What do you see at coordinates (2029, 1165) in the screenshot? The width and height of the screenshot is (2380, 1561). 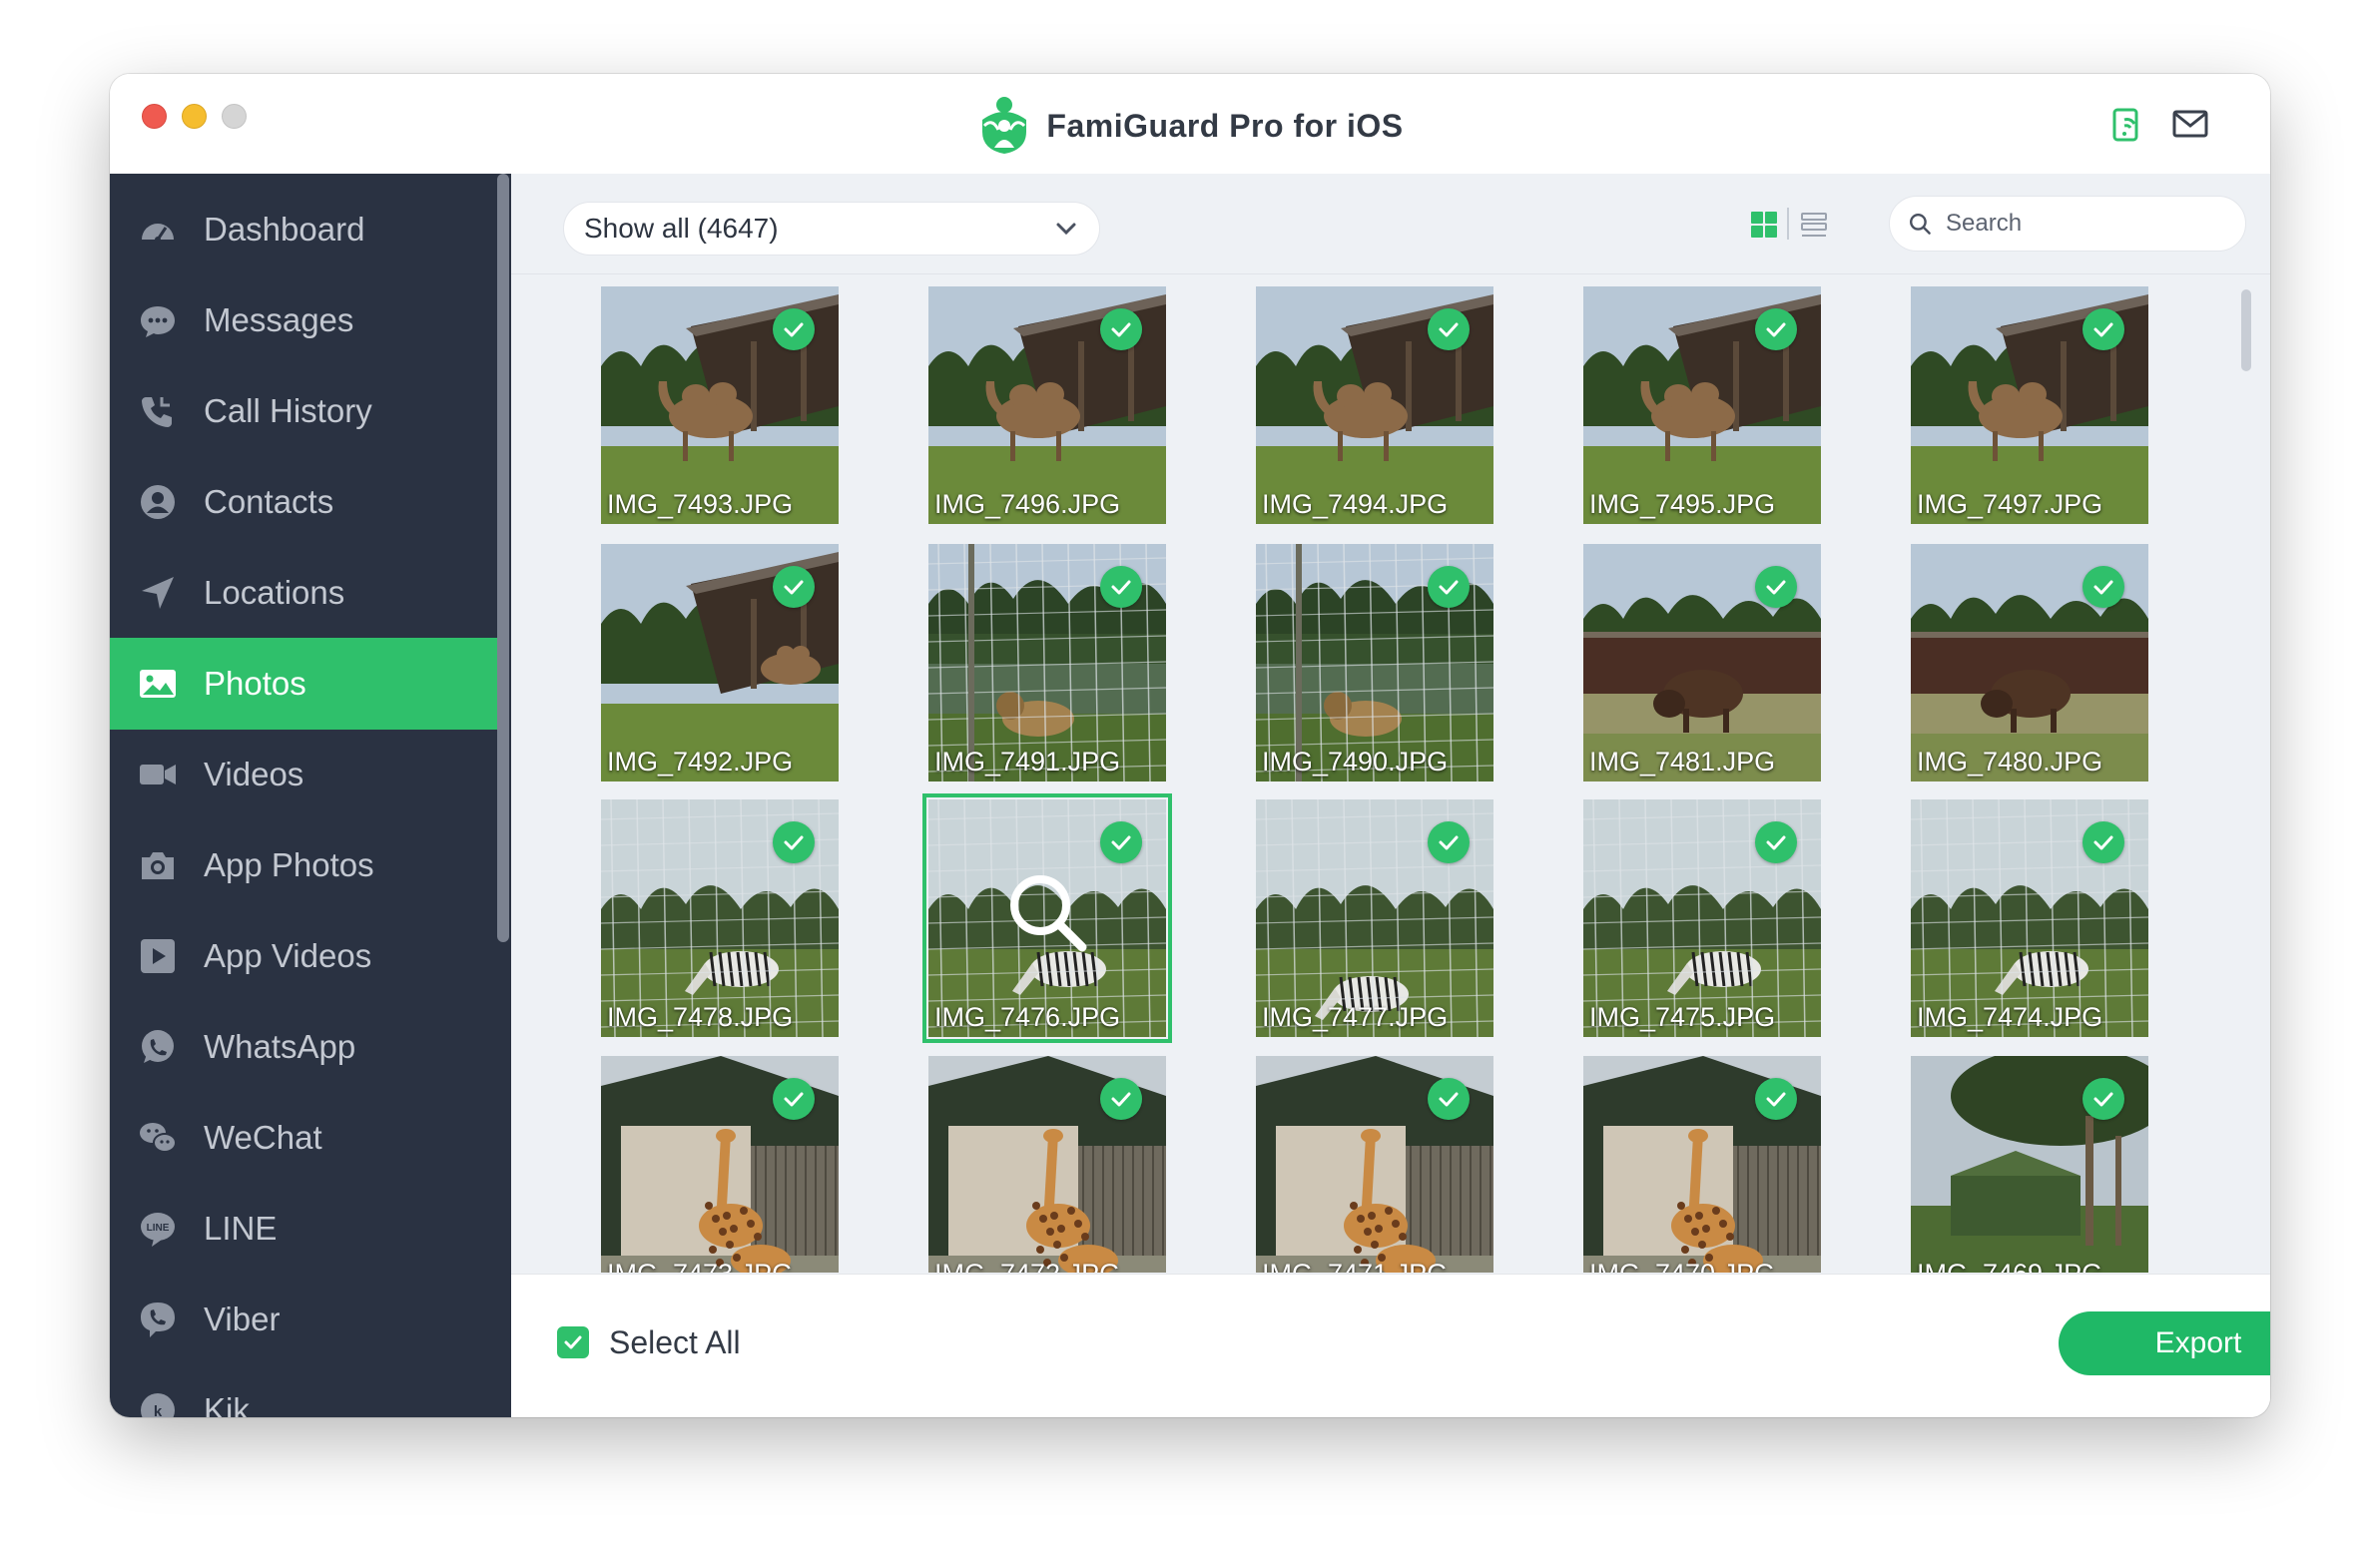 I see `photo-thumbnail: IMG_7469.JPG` at bounding box center [2029, 1165].